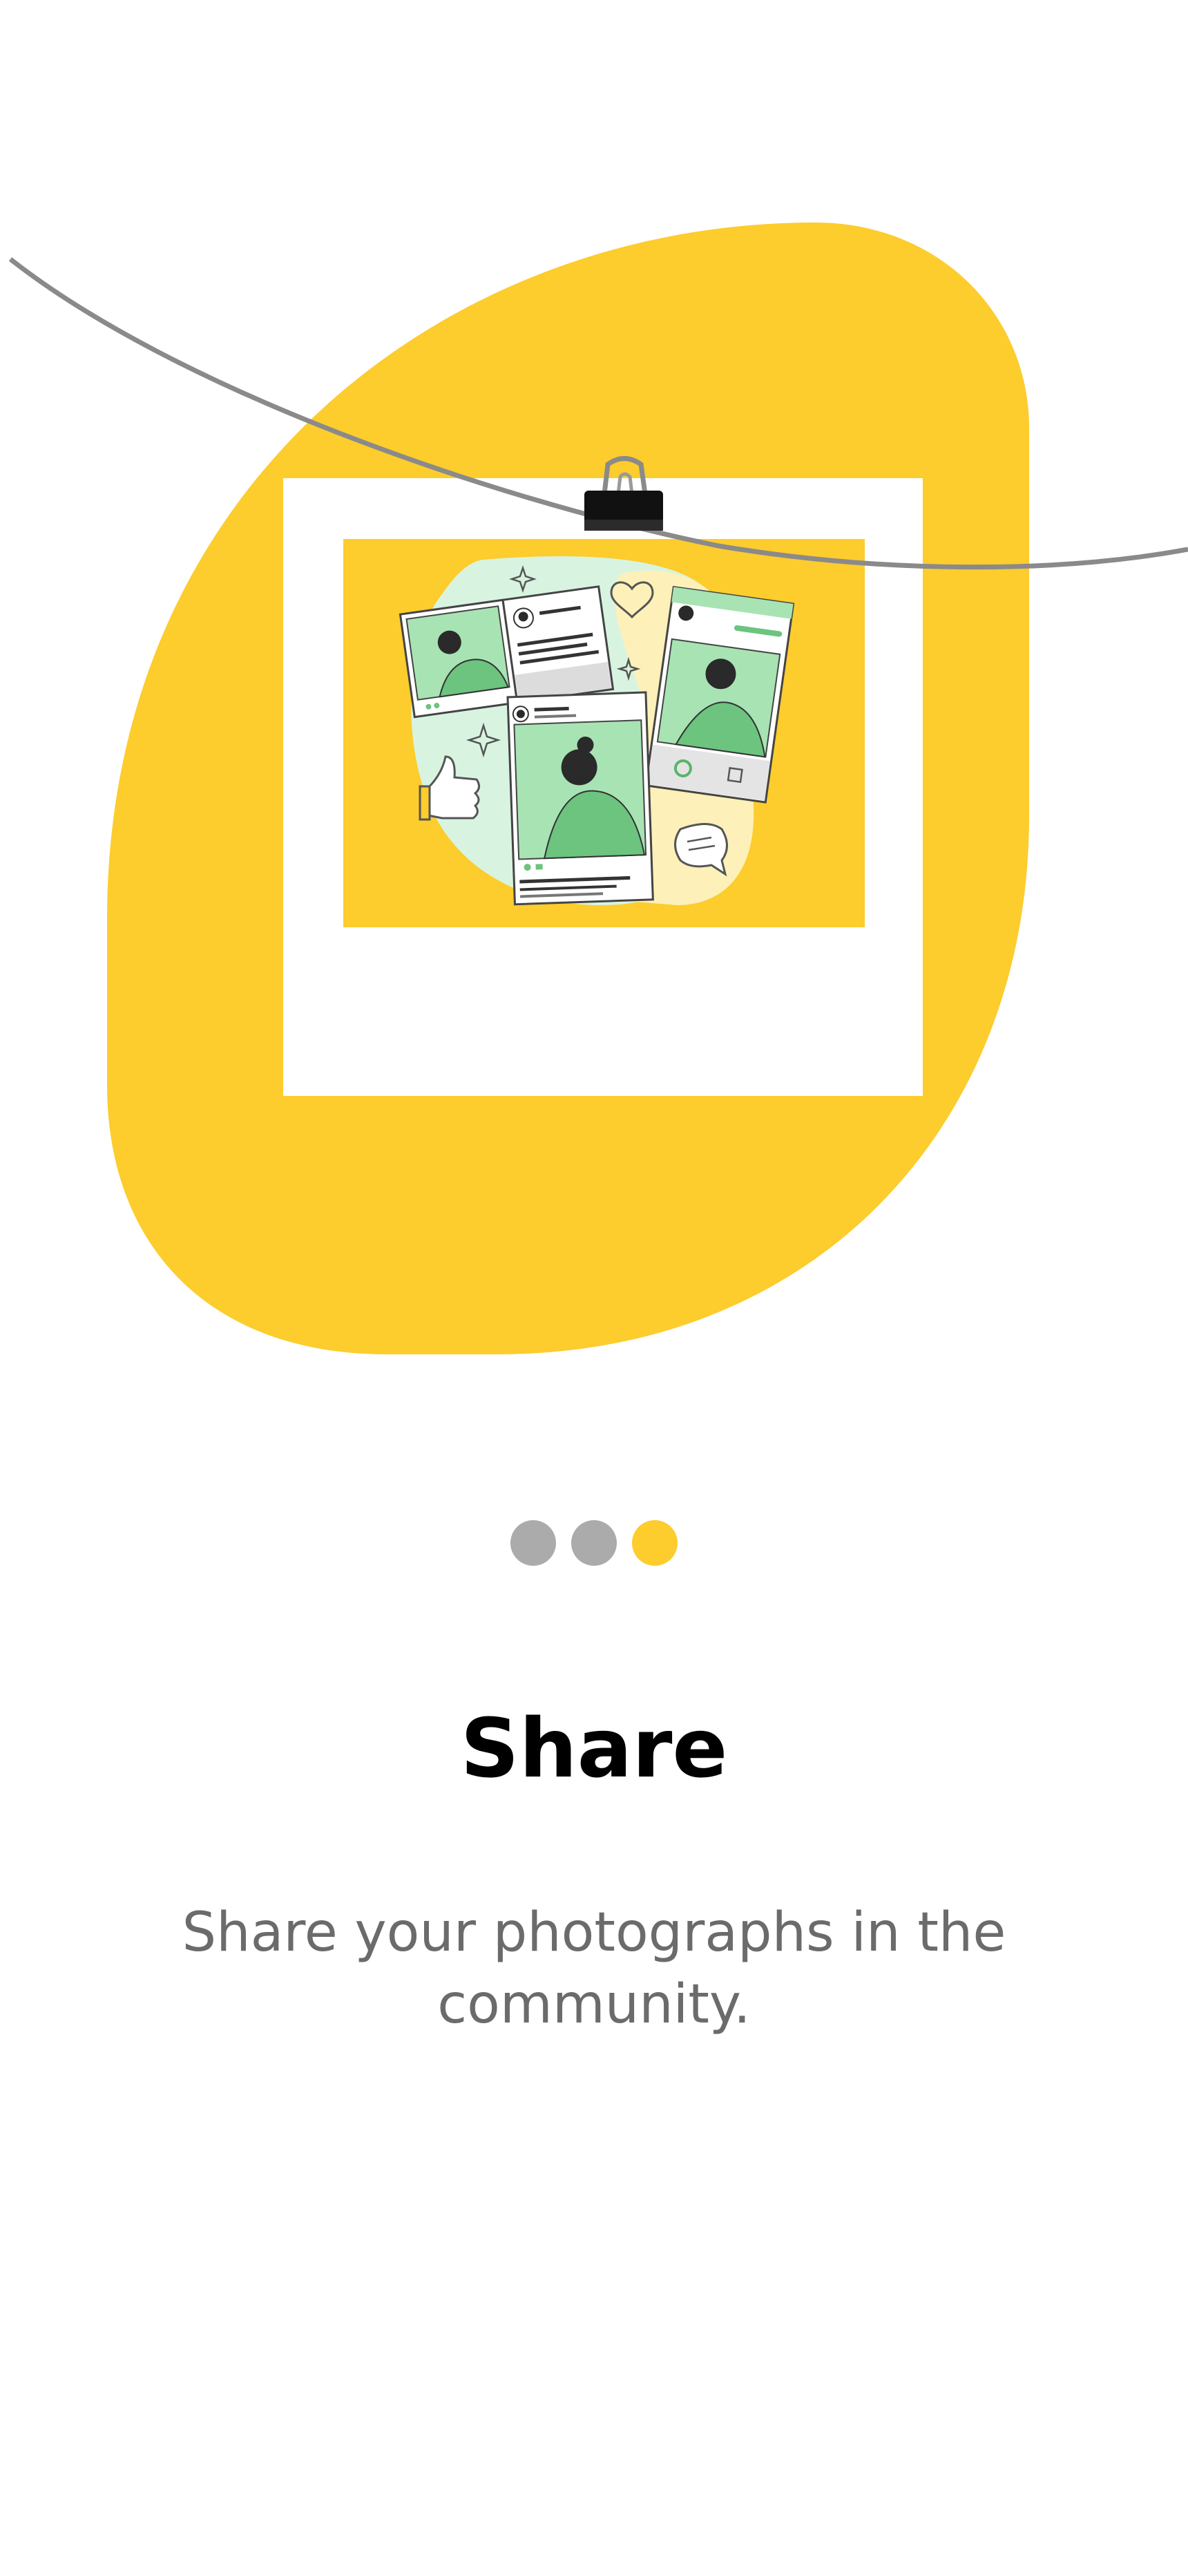 This screenshot has height=2576, width=1188. I want to click on page-title: Share, so click(594, 1748).